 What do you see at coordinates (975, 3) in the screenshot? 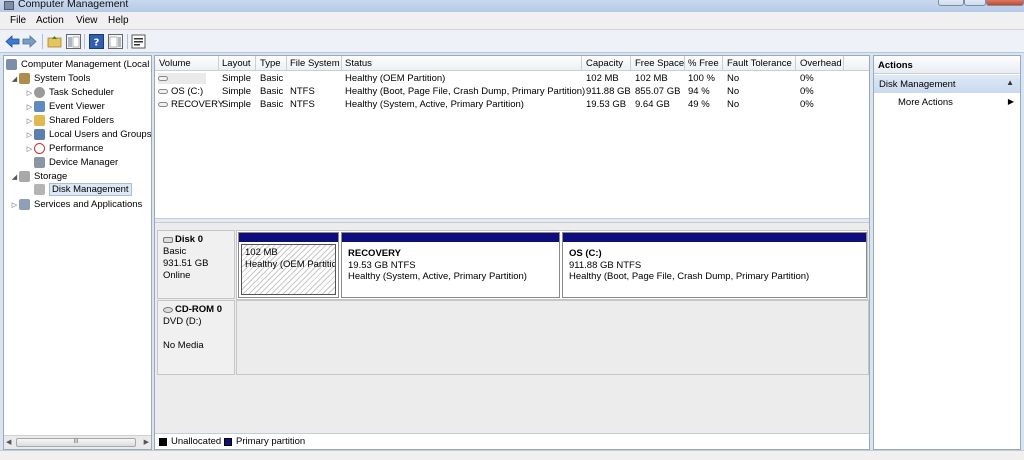
I see `maximize-button` at bounding box center [975, 3].